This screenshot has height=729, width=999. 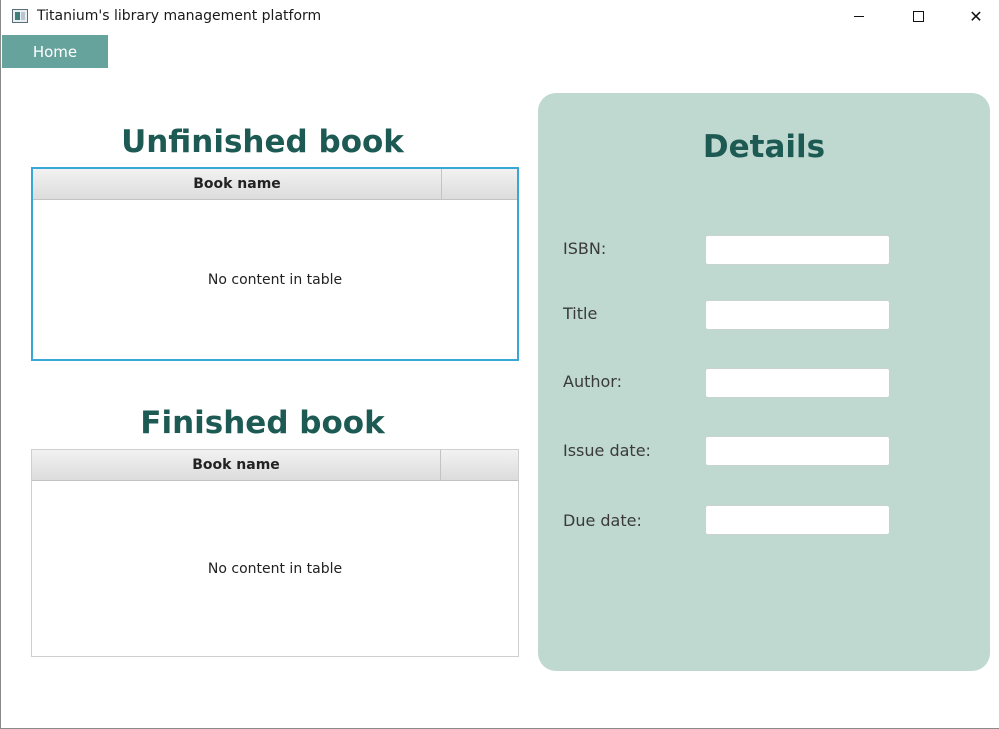 I want to click on close-button: ✕, so click(x=976, y=16).